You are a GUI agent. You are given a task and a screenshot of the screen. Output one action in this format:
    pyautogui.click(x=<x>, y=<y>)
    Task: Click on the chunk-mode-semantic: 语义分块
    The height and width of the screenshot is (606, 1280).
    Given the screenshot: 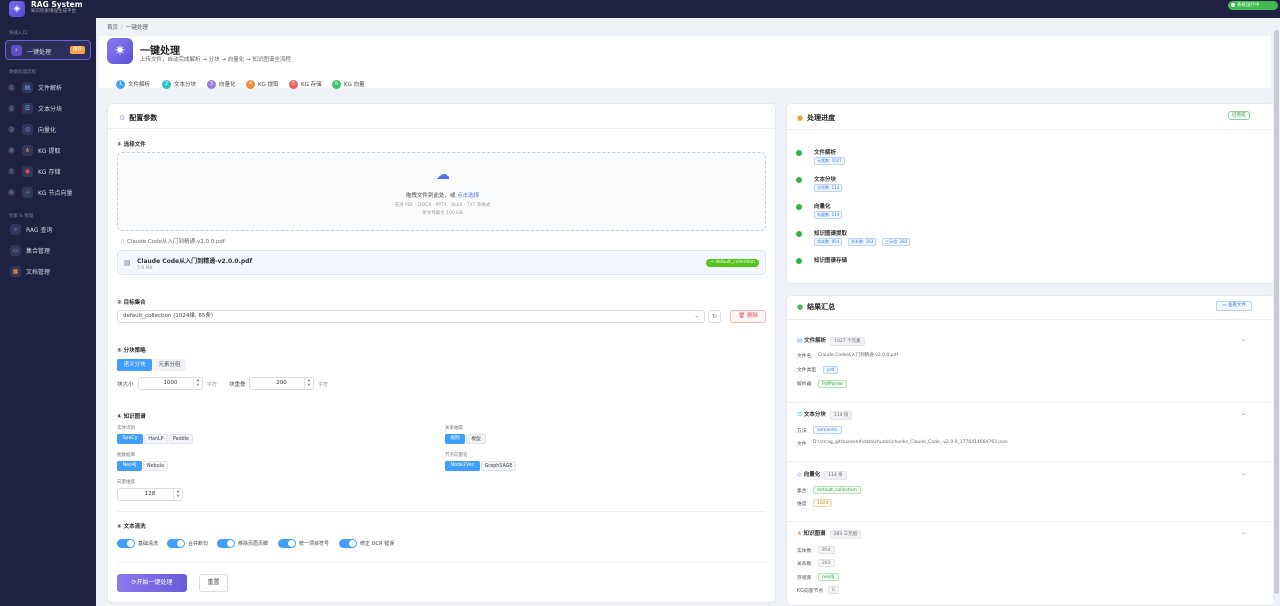 What is the action you would take?
    pyautogui.click(x=134, y=365)
    